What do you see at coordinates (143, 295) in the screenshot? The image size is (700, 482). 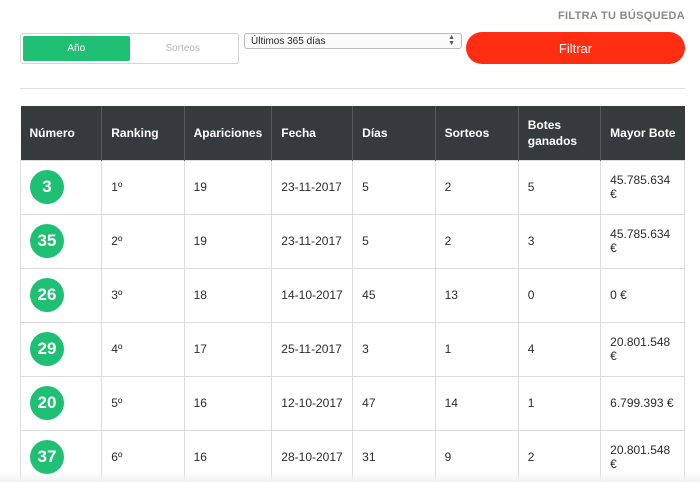 I see `table-cell: 3º` at bounding box center [143, 295].